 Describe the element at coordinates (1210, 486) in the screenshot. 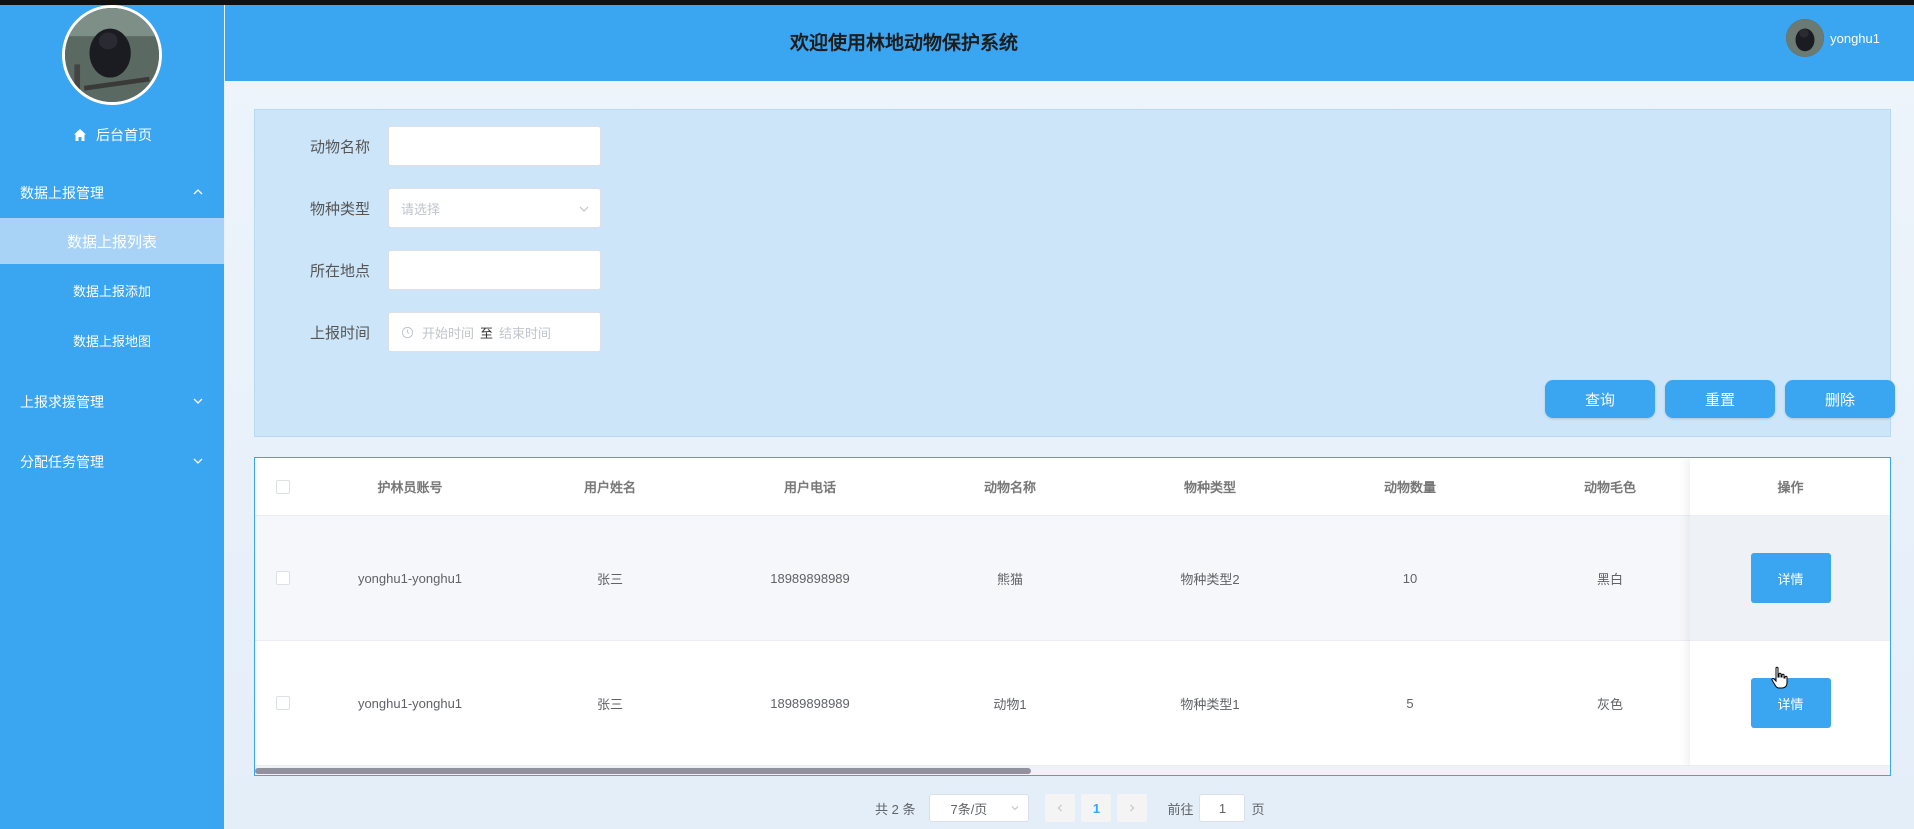

I see `col-species: 物种类型` at that location.